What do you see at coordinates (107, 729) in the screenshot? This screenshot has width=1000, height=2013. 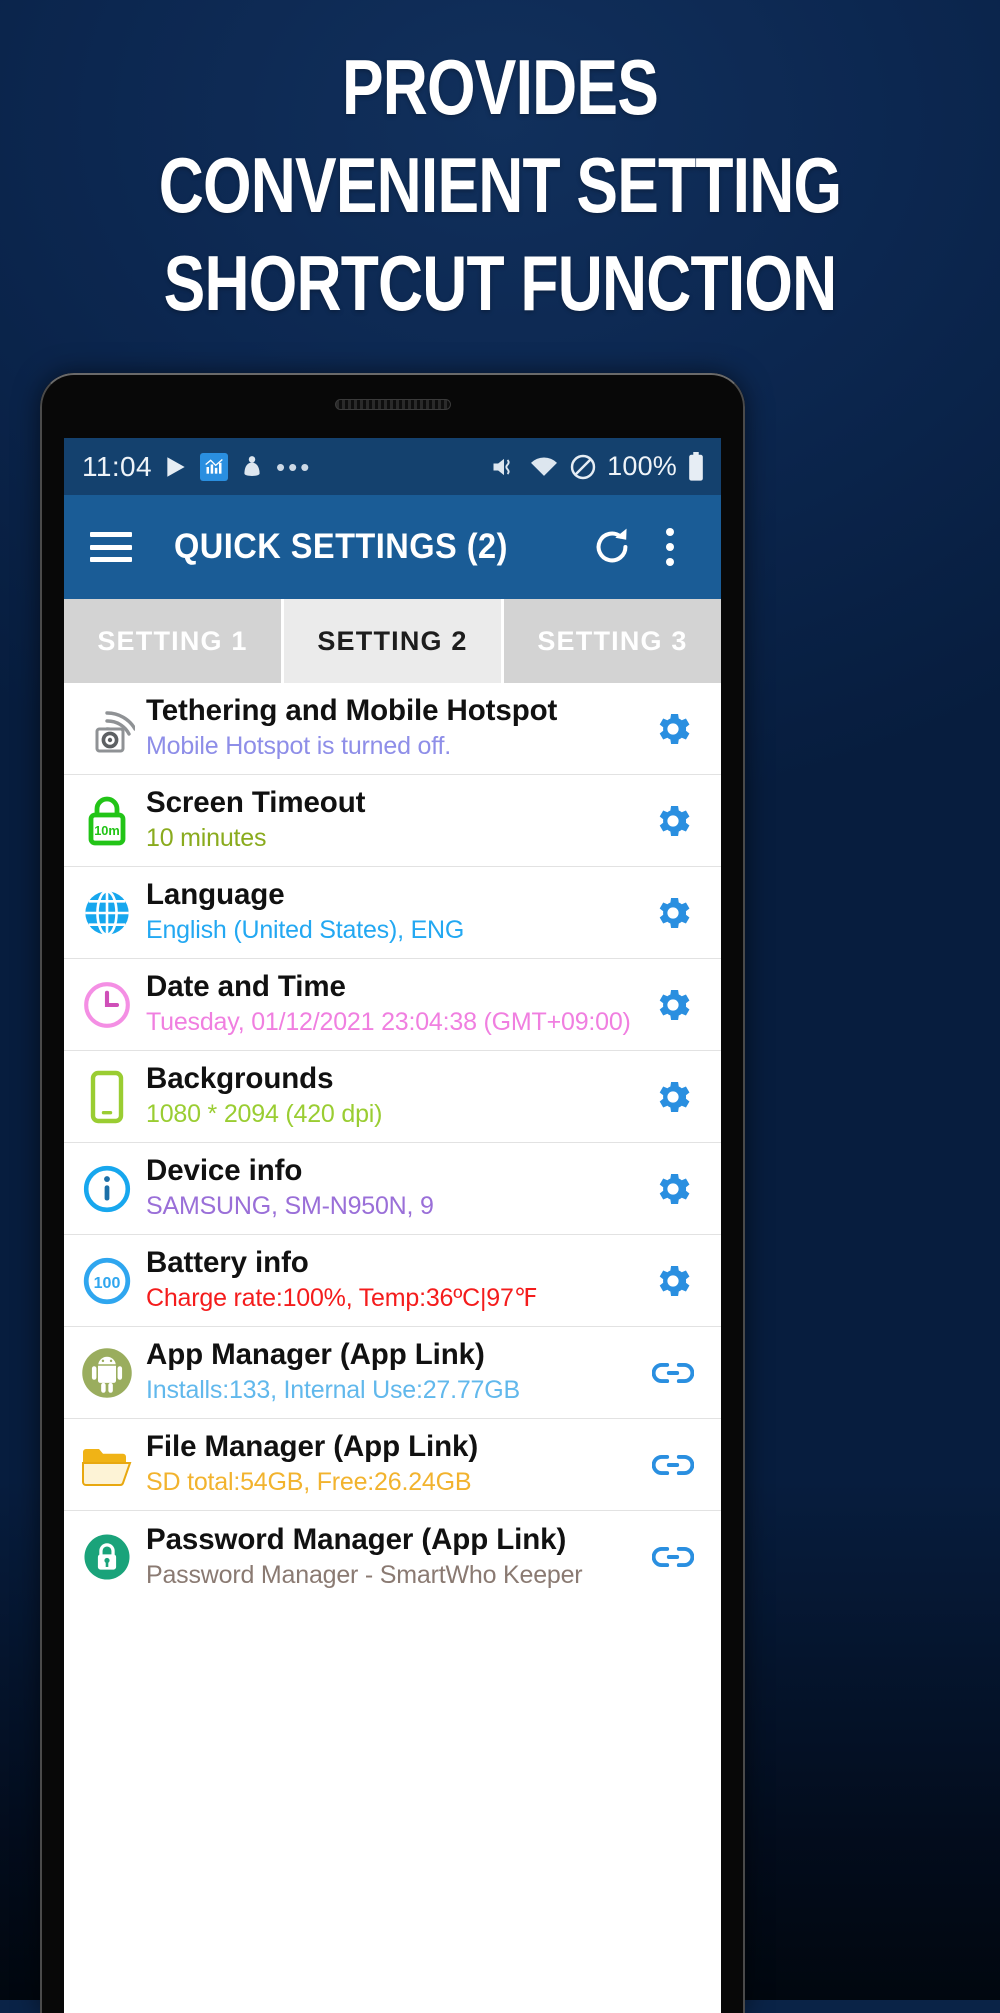 I see `wifi-hotspot-icon` at bounding box center [107, 729].